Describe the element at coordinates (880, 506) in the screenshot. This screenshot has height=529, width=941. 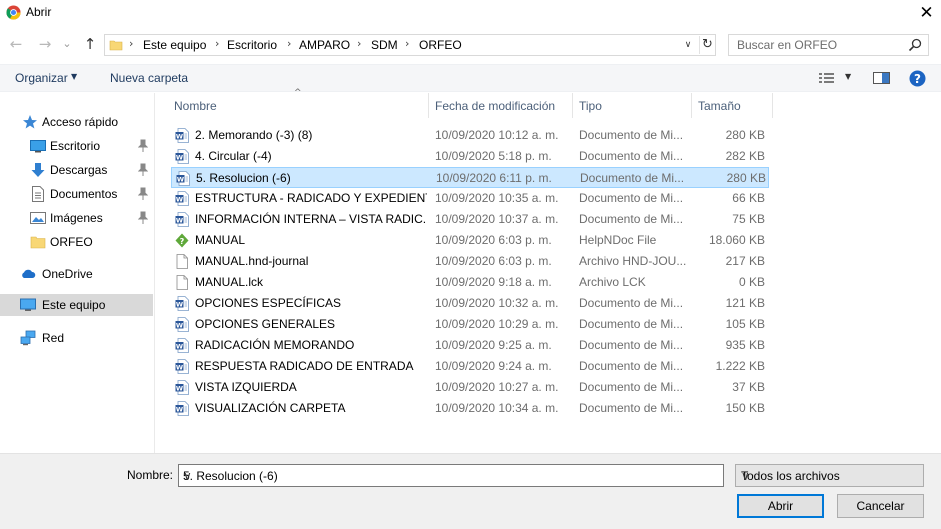
I see `cancel-button: Cancelar` at that location.